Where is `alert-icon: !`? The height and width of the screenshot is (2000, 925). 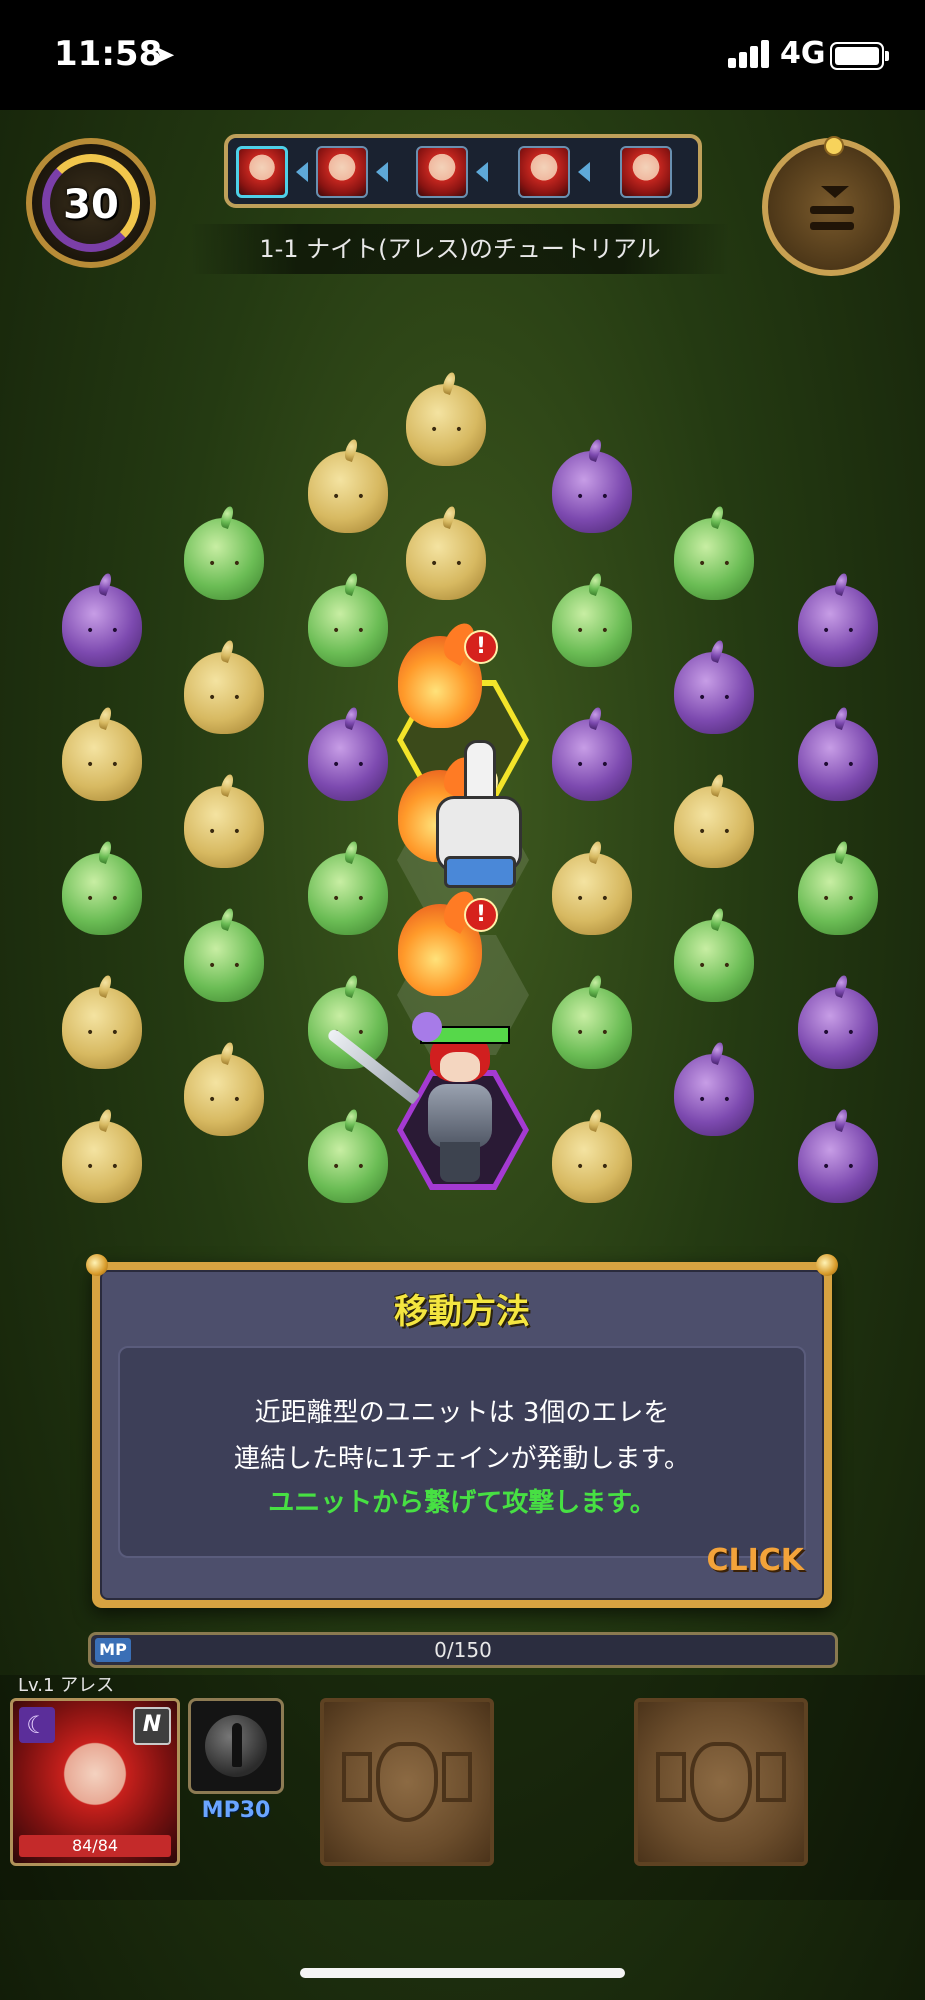
alert-icon: ! is located at coordinates (481, 915).